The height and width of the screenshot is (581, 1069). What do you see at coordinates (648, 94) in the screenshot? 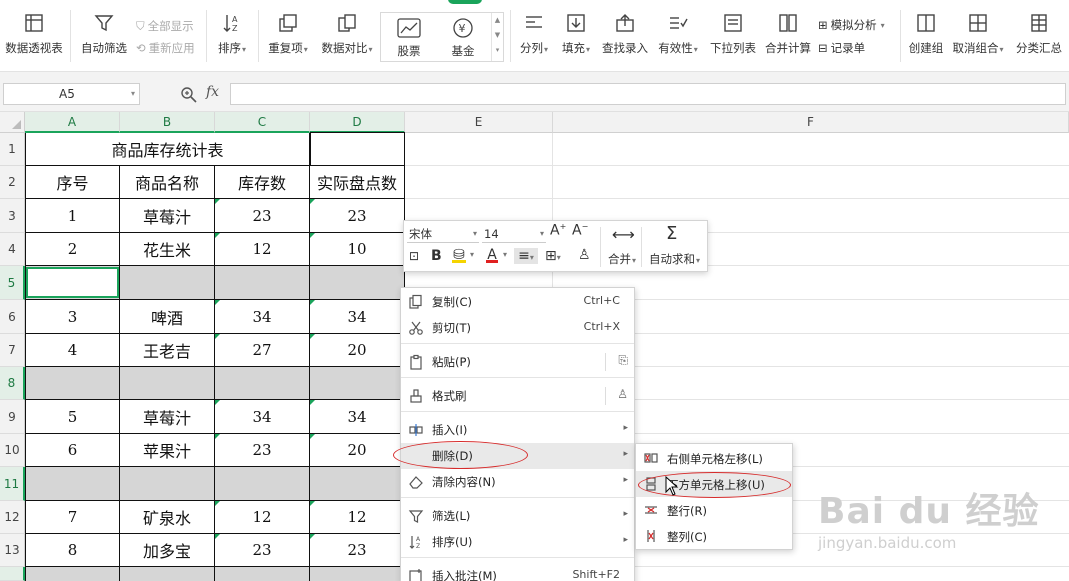
I see `formula-input` at bounding box center [648, 94].